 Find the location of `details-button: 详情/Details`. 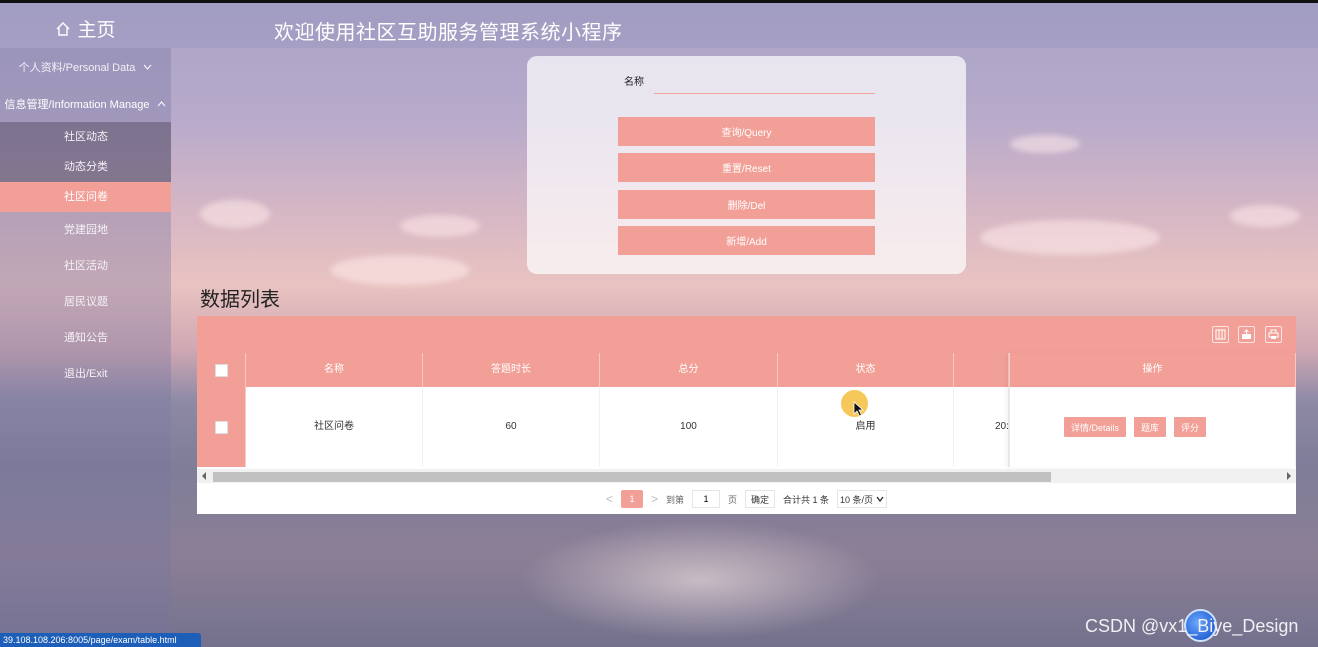

details-button: 详情/Details is located at coordinates (1094, 427).